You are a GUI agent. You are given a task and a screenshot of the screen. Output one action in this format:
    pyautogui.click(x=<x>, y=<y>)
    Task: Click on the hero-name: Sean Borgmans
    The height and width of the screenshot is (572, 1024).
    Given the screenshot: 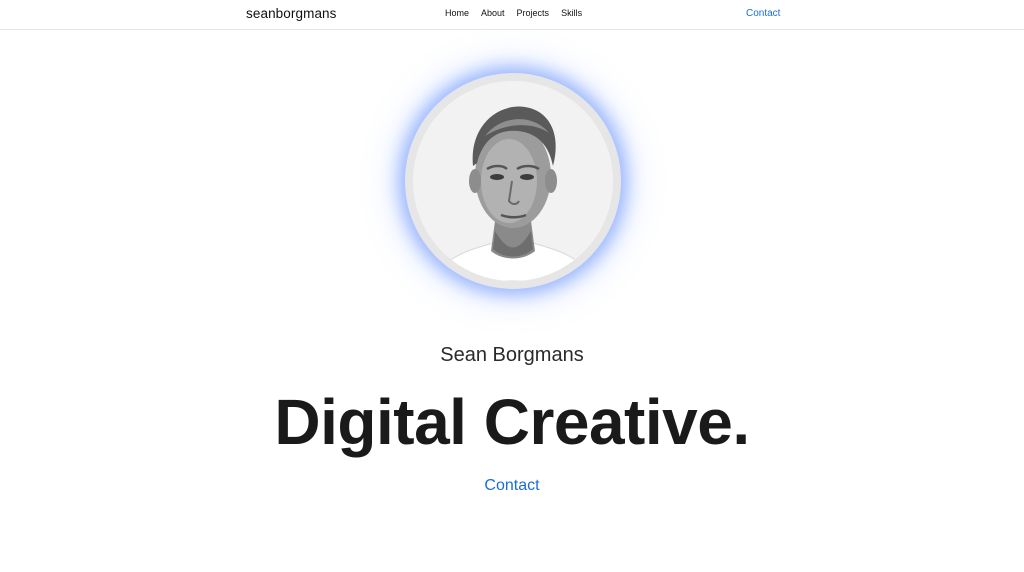 What is the action you would take?
    pyautogui.click(x=512, y=355)
    